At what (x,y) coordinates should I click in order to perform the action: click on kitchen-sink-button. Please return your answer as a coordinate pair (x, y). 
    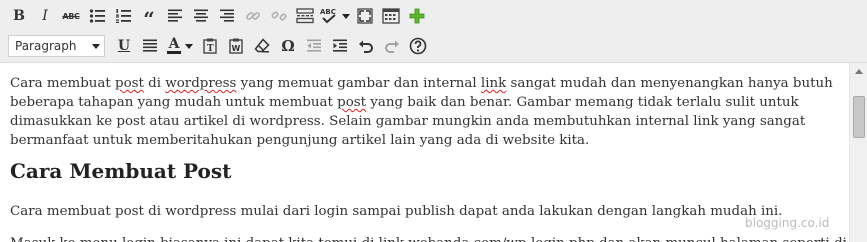
    Looking at the image, I should click on (391, 16).